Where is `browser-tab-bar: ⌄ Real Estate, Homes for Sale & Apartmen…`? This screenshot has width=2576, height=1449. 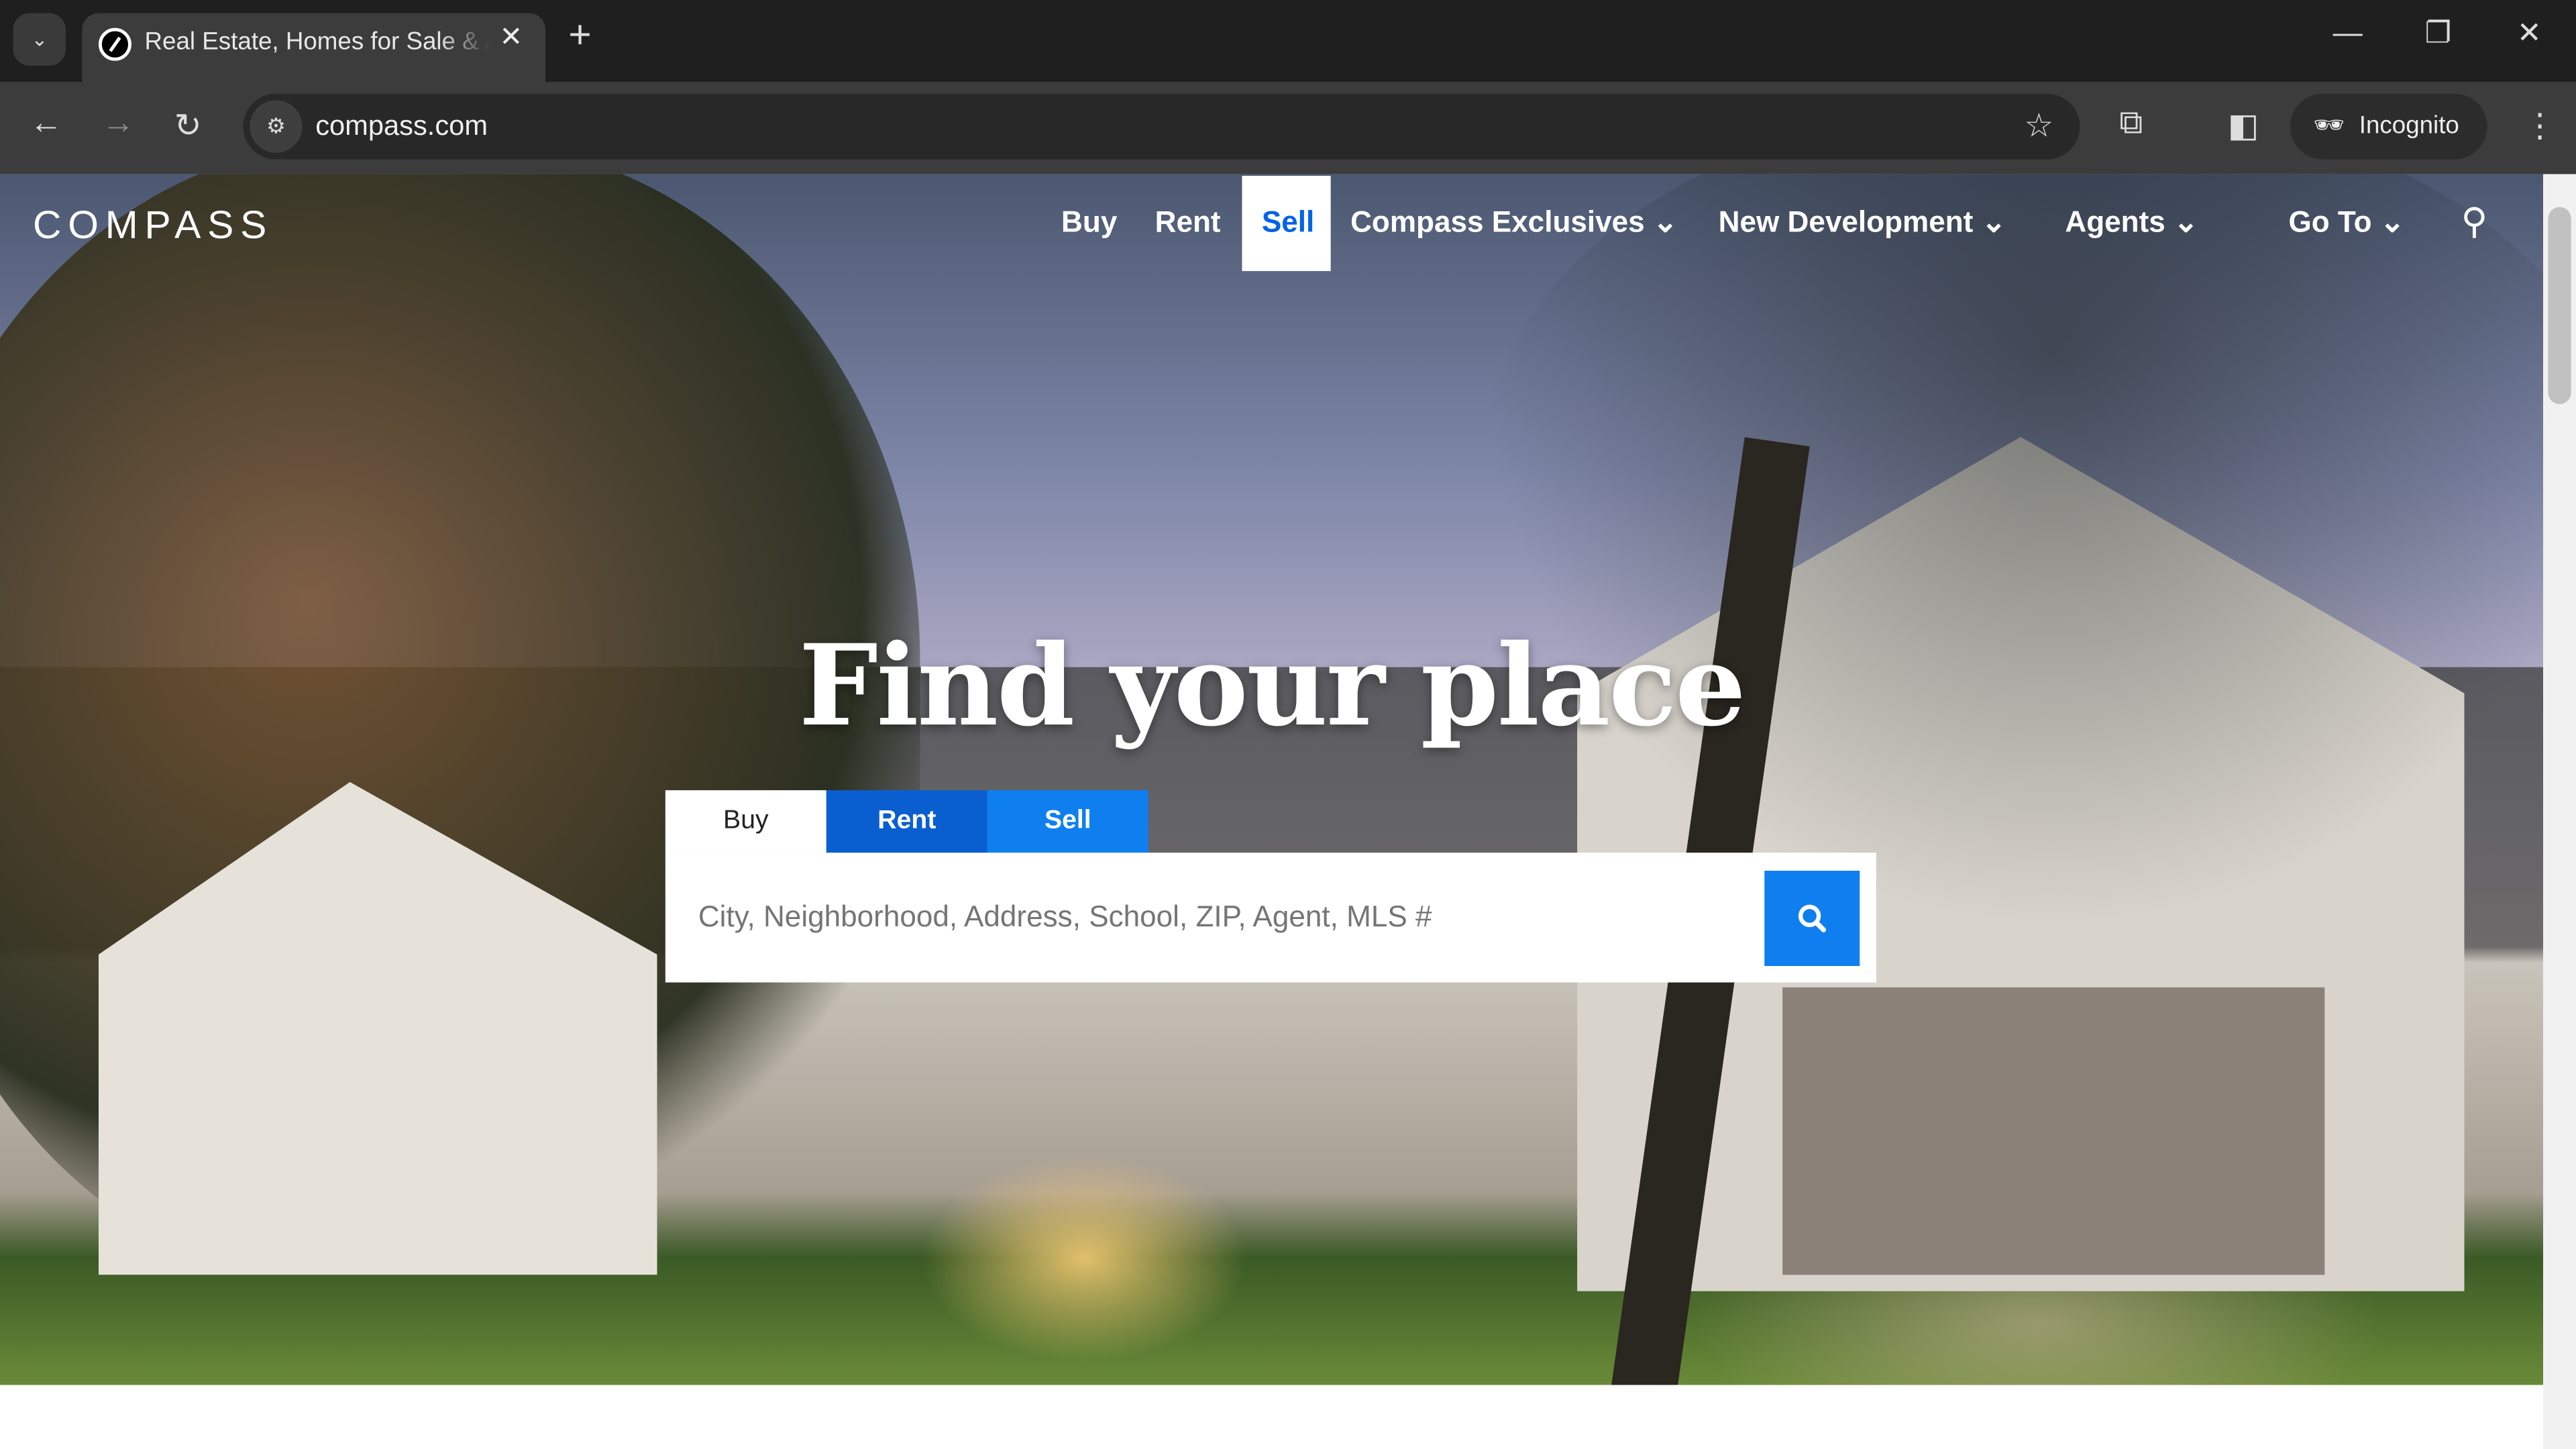 browser-tab-bar: ⌄ Real Estate, Homes for Sale & Apartmen… is located at coordinates (1288, 41).